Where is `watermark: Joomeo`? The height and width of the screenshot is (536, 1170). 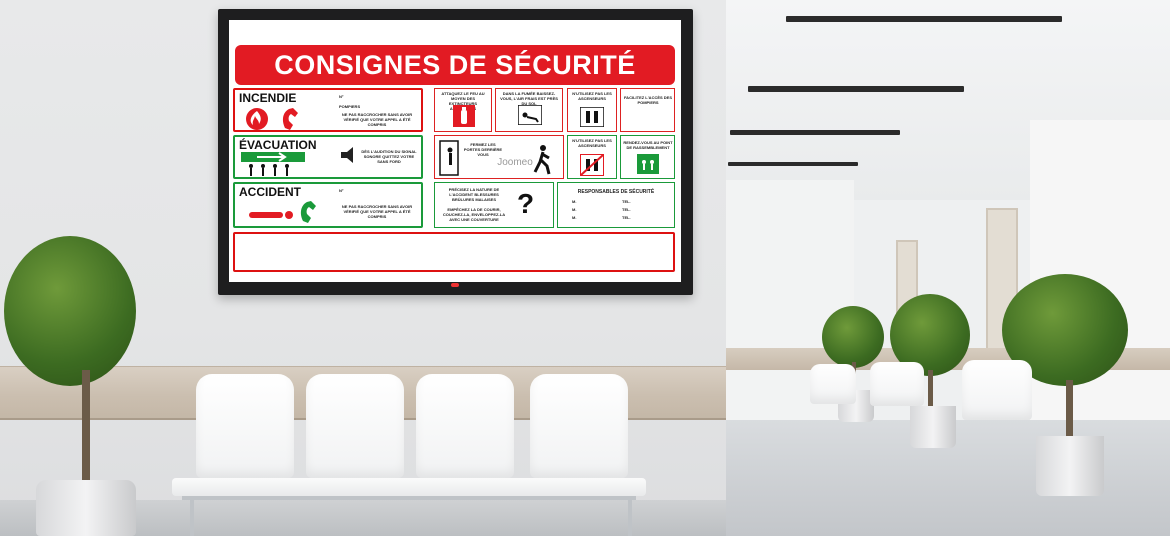 watermark: Joomeo is located at coordinates (515, 162).